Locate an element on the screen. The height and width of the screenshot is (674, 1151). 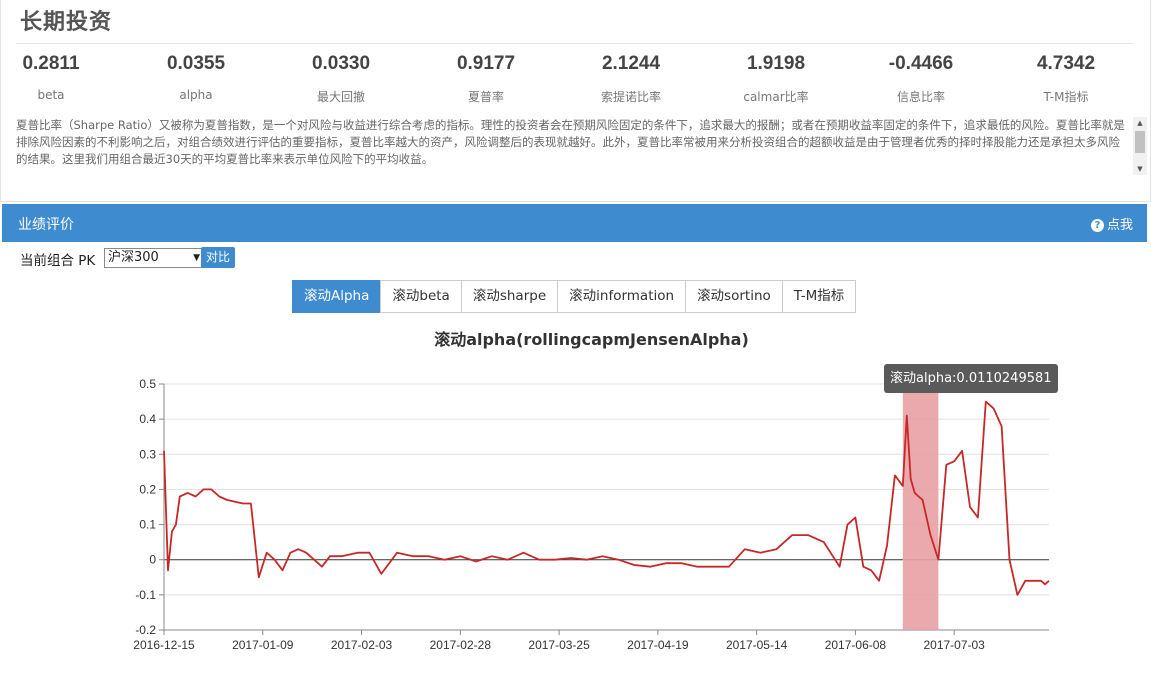
x-tick-label: 2017-02-03 is located at coordinates (362, 645).